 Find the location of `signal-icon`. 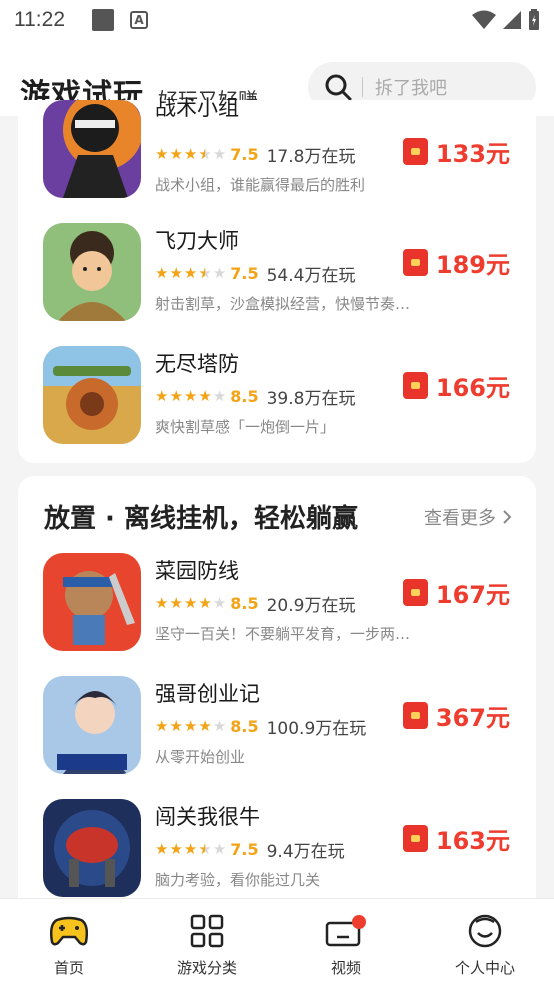

signal-icon is located at coordinates (512, 20).